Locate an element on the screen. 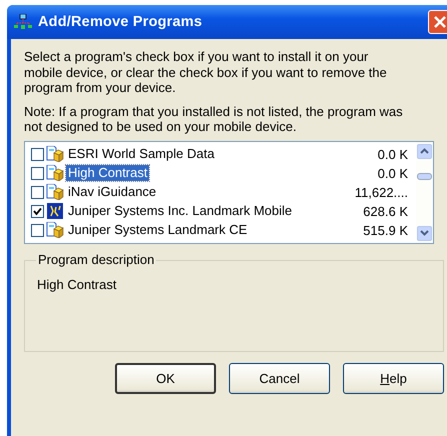 The height and width of the screenshot is (436, 447). scroll-down-button is located at coordinates (424, 233).